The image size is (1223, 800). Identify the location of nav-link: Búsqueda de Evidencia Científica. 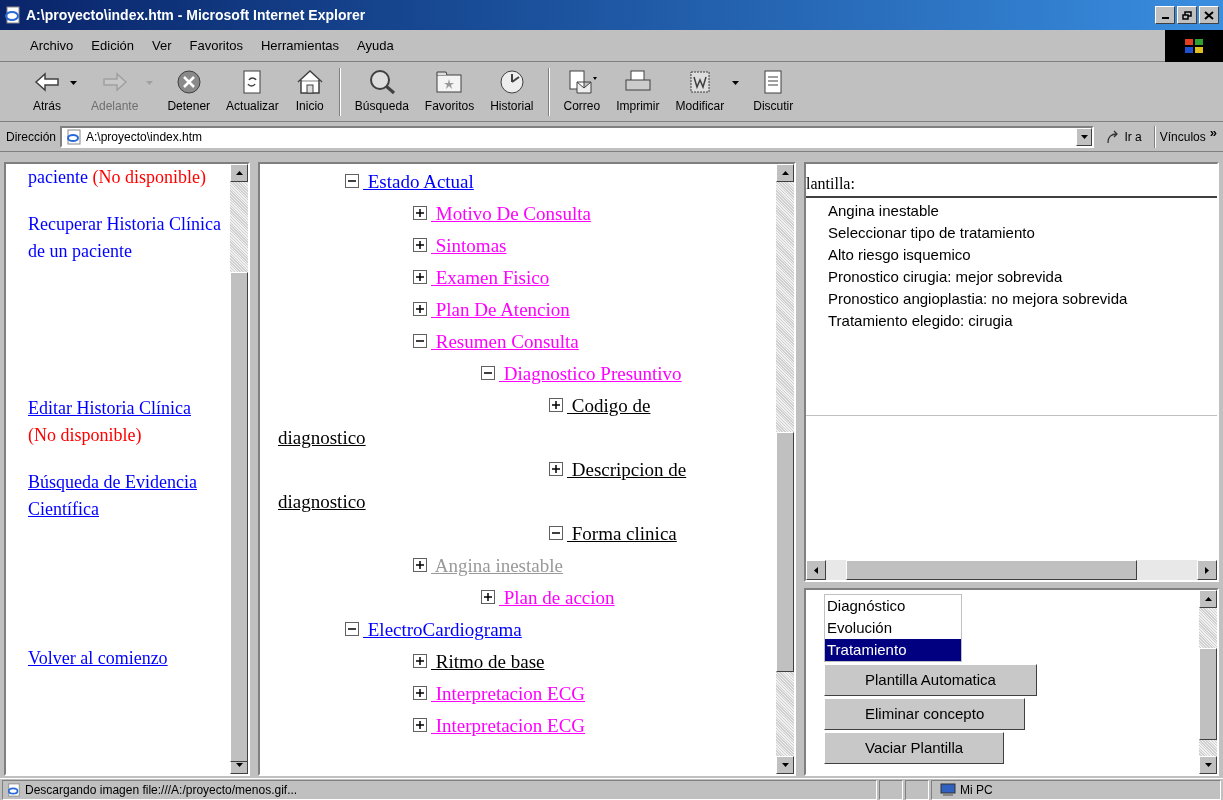
(125, 496).